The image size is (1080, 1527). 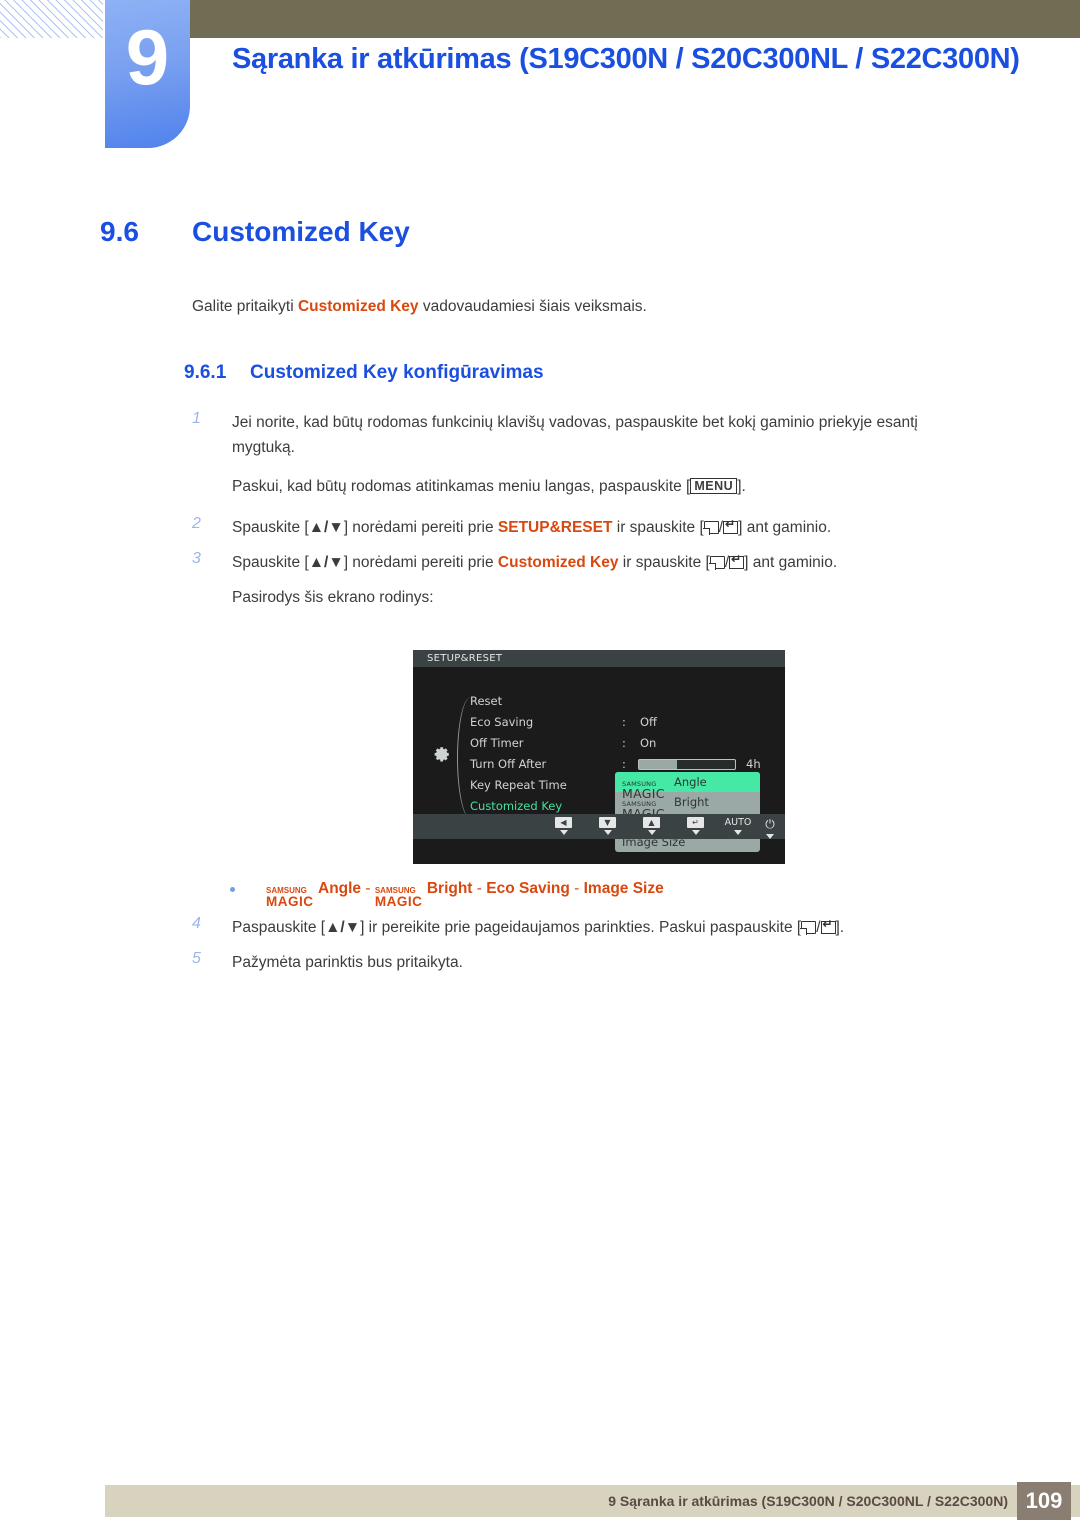 I want to click on osd-button-down: ▼, so click(x=607, y=826).